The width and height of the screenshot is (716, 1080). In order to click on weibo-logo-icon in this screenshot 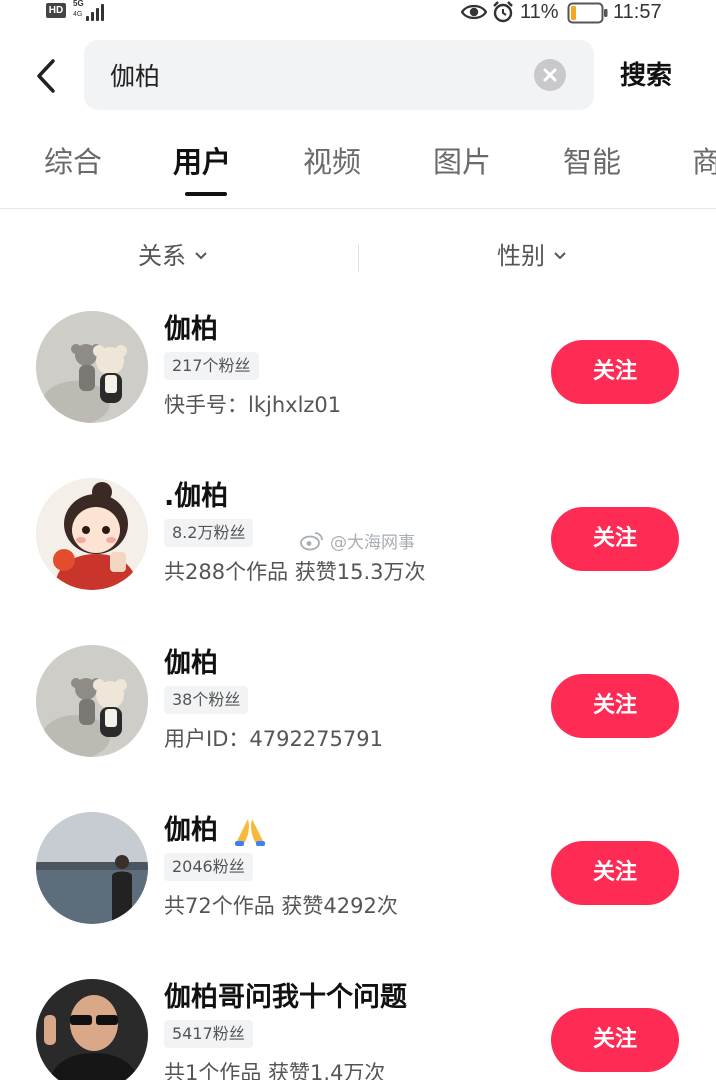, I will do `click(311, 540)`.